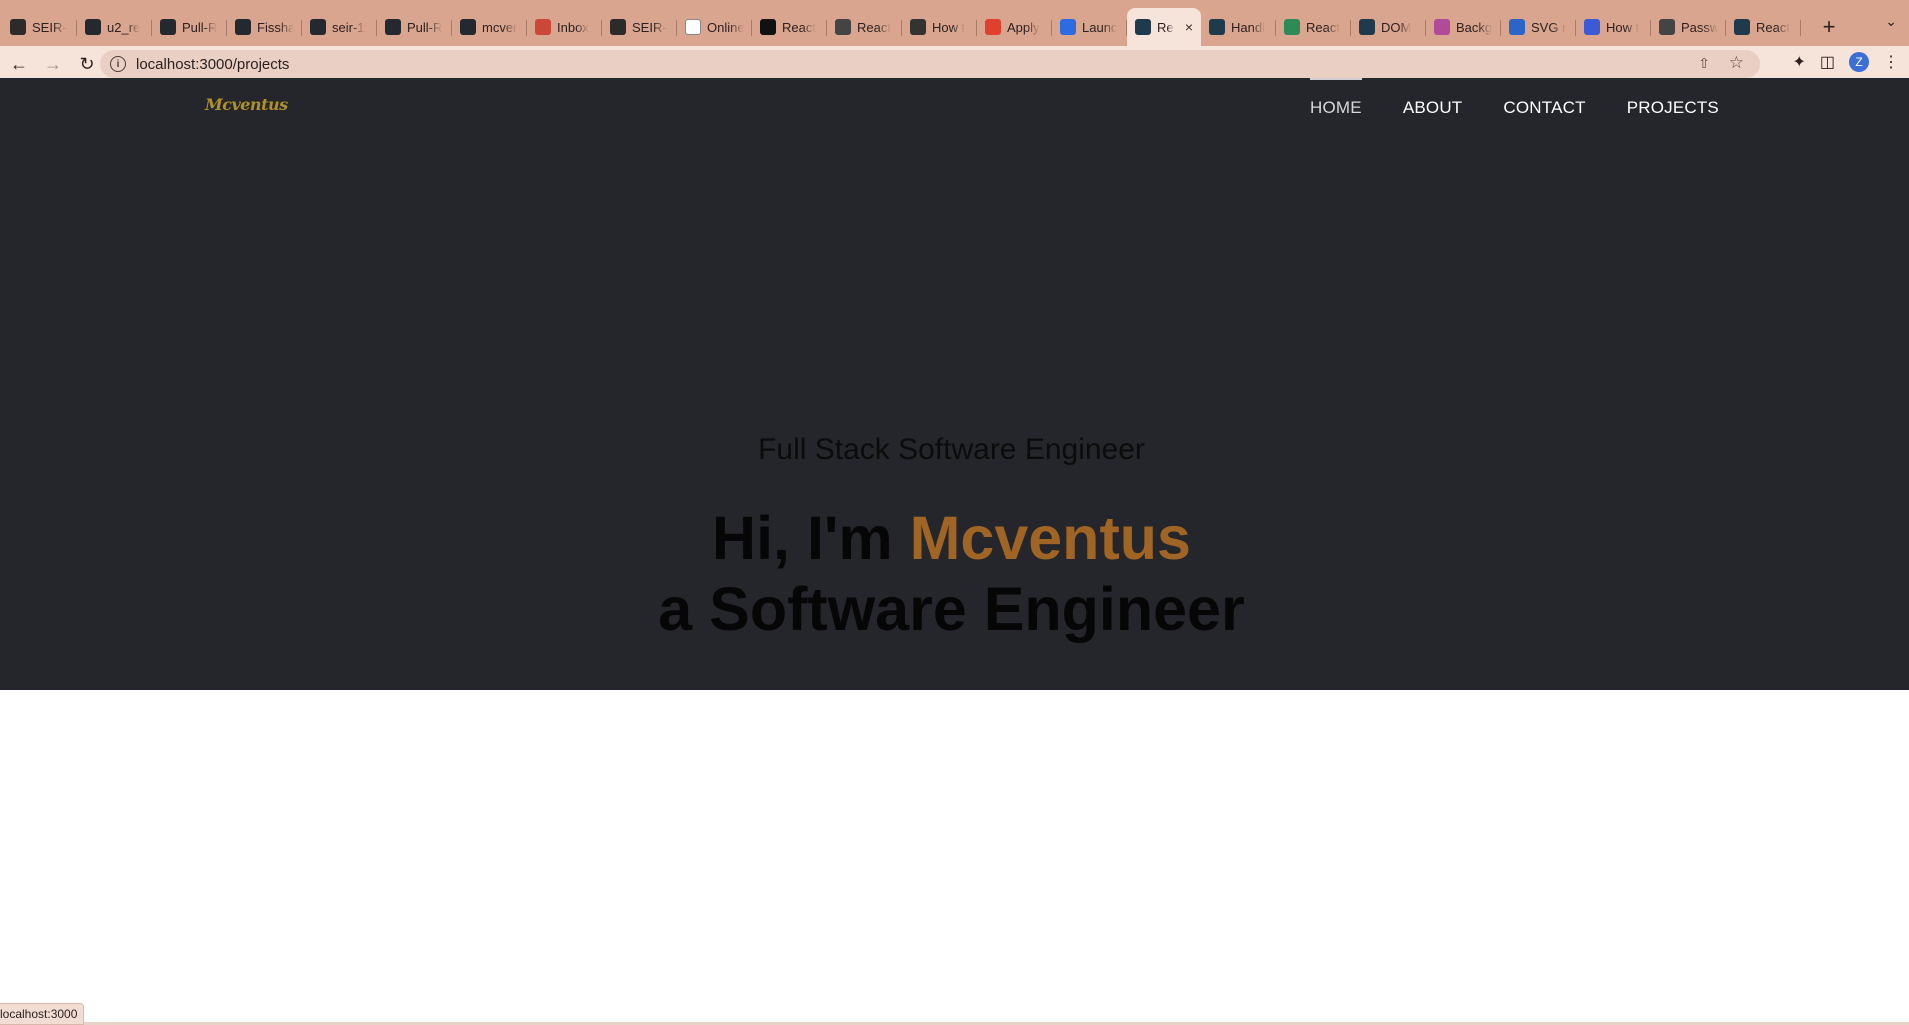 The width and height of the screenshot is (1909, 1025). I want to click on tab-title: SVG r, so click(1549, 27).